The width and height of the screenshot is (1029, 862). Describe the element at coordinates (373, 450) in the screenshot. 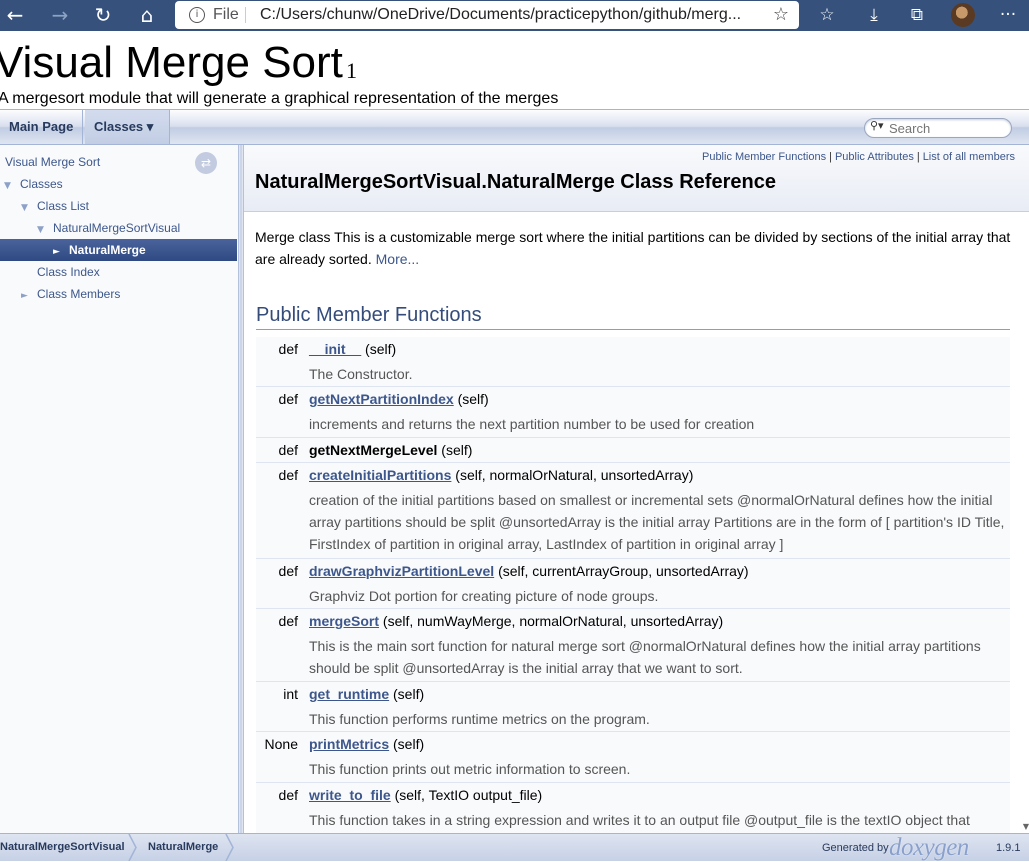

I see `member-name: getNextMergeLevel` at that location.